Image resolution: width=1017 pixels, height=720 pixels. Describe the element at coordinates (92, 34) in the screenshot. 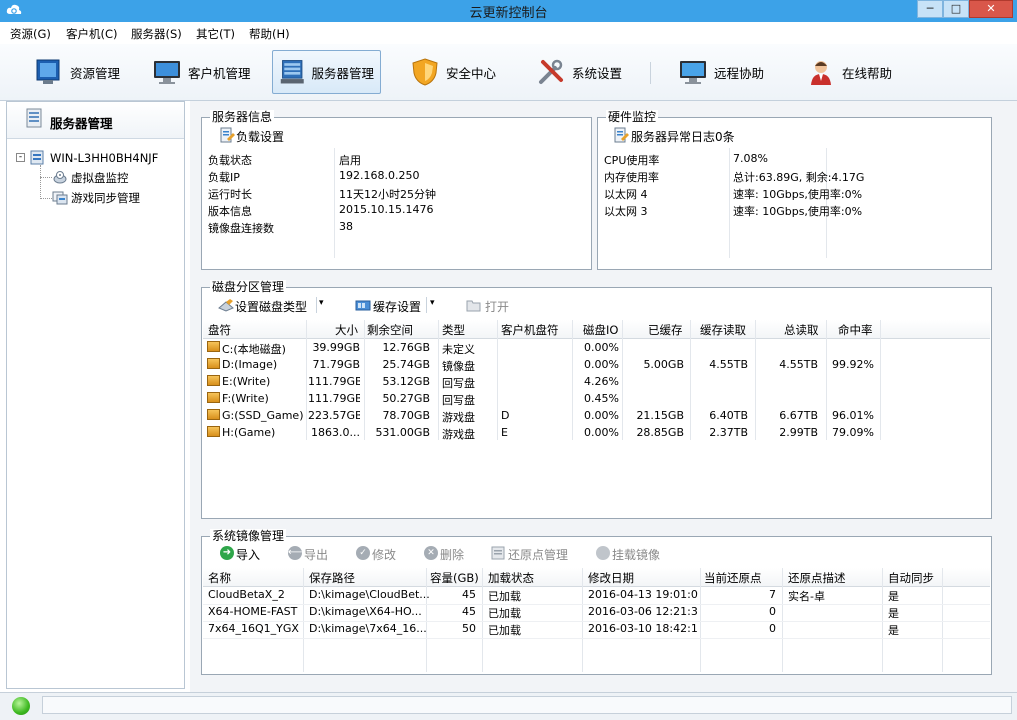

I see `menu-client: 客户机(C)` at that location.